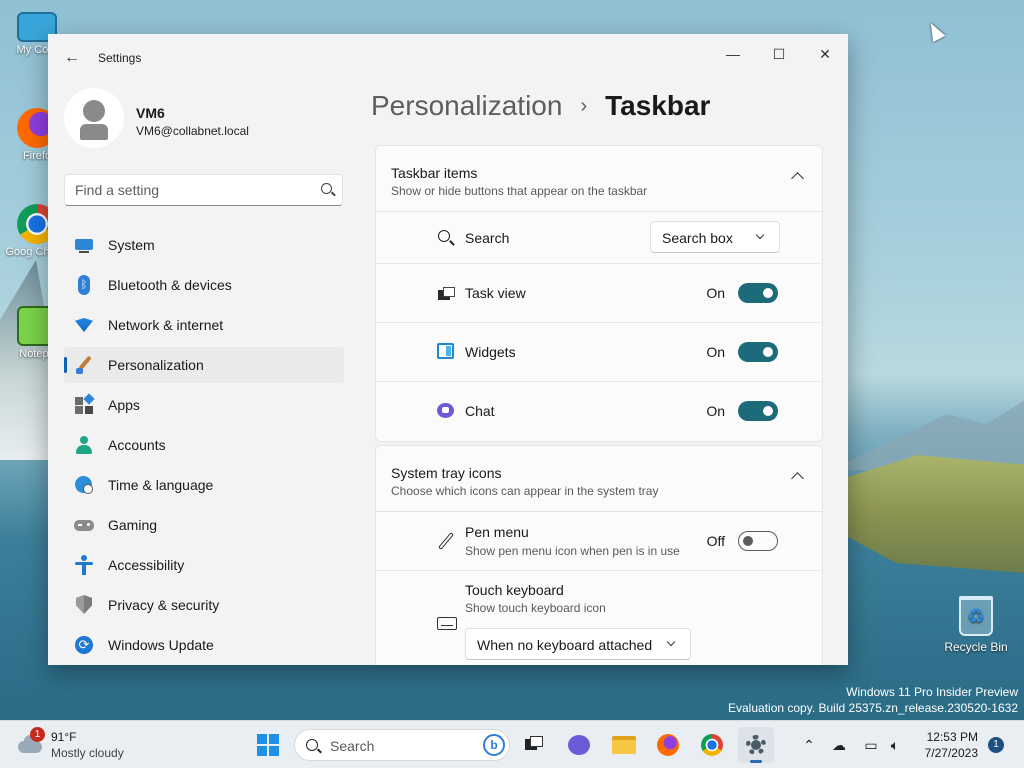  I want to click on chat-state: On, so click(715, 411).